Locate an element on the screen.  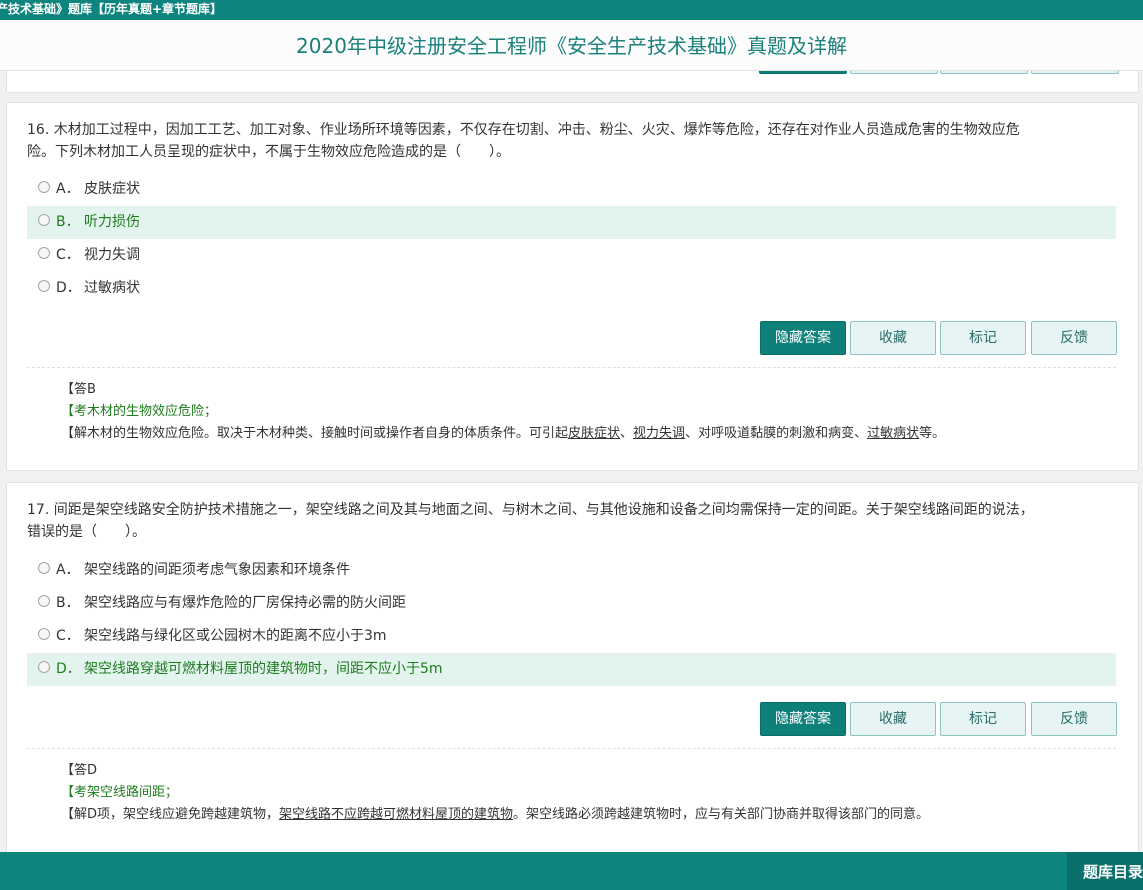
option-d-correct: D． 架空线路穿越可燃材料屋顶的建筑物时，间距不应小于5m is located at coordinates (571, 669).